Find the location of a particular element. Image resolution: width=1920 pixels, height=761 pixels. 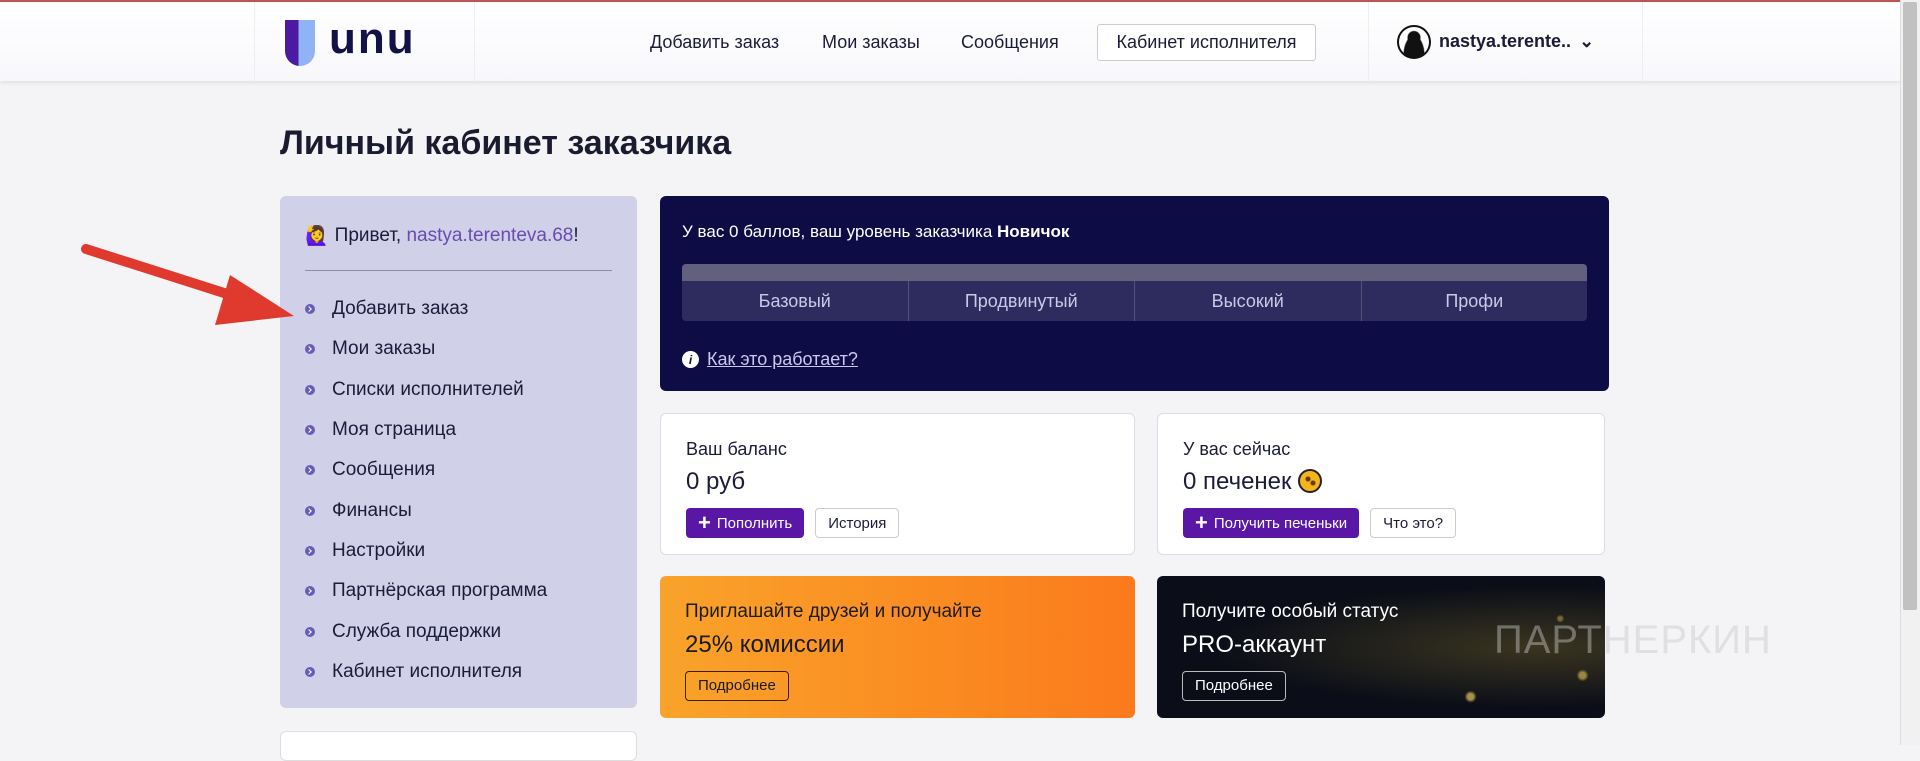

level-name: Новичок is located at coordinates (1033, 231).